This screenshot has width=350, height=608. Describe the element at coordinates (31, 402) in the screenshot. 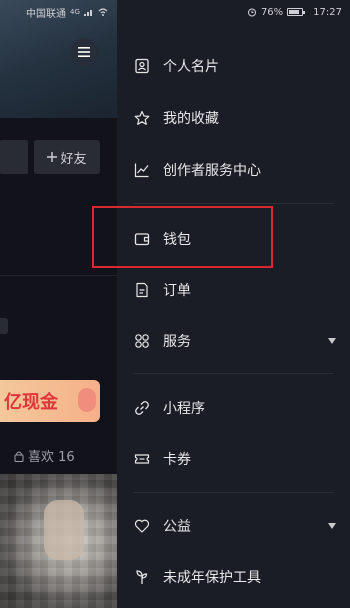

I see `promo-text: 亿现金` at that location.